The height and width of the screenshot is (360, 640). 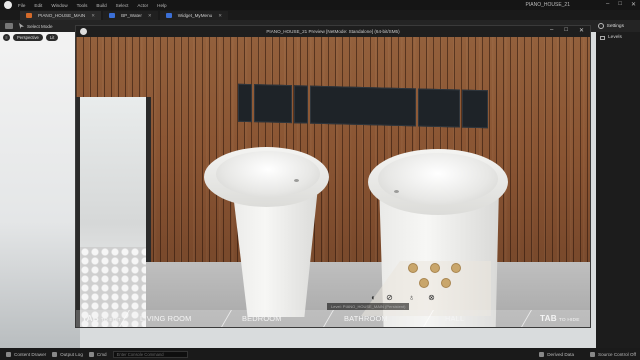 I want to click on project-name: PIANO_HOUSE_21, so click(x=547, y=5).